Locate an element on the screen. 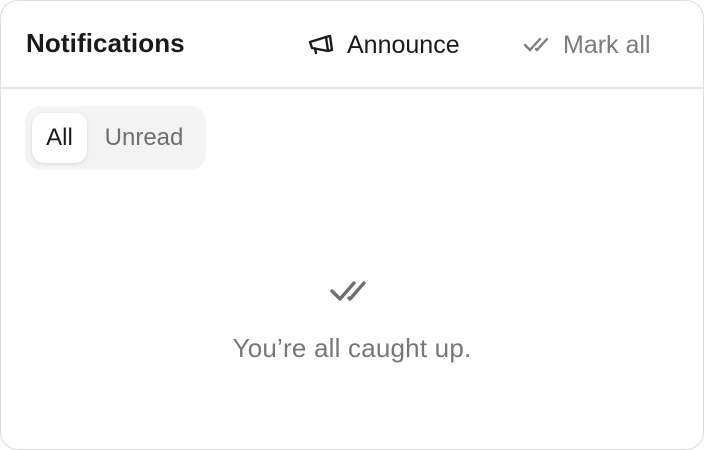 Image resolution: width=704 pixels, height=450 pixels. empty-state-message: You’re all caught up. is located at coordinates (352, 348).